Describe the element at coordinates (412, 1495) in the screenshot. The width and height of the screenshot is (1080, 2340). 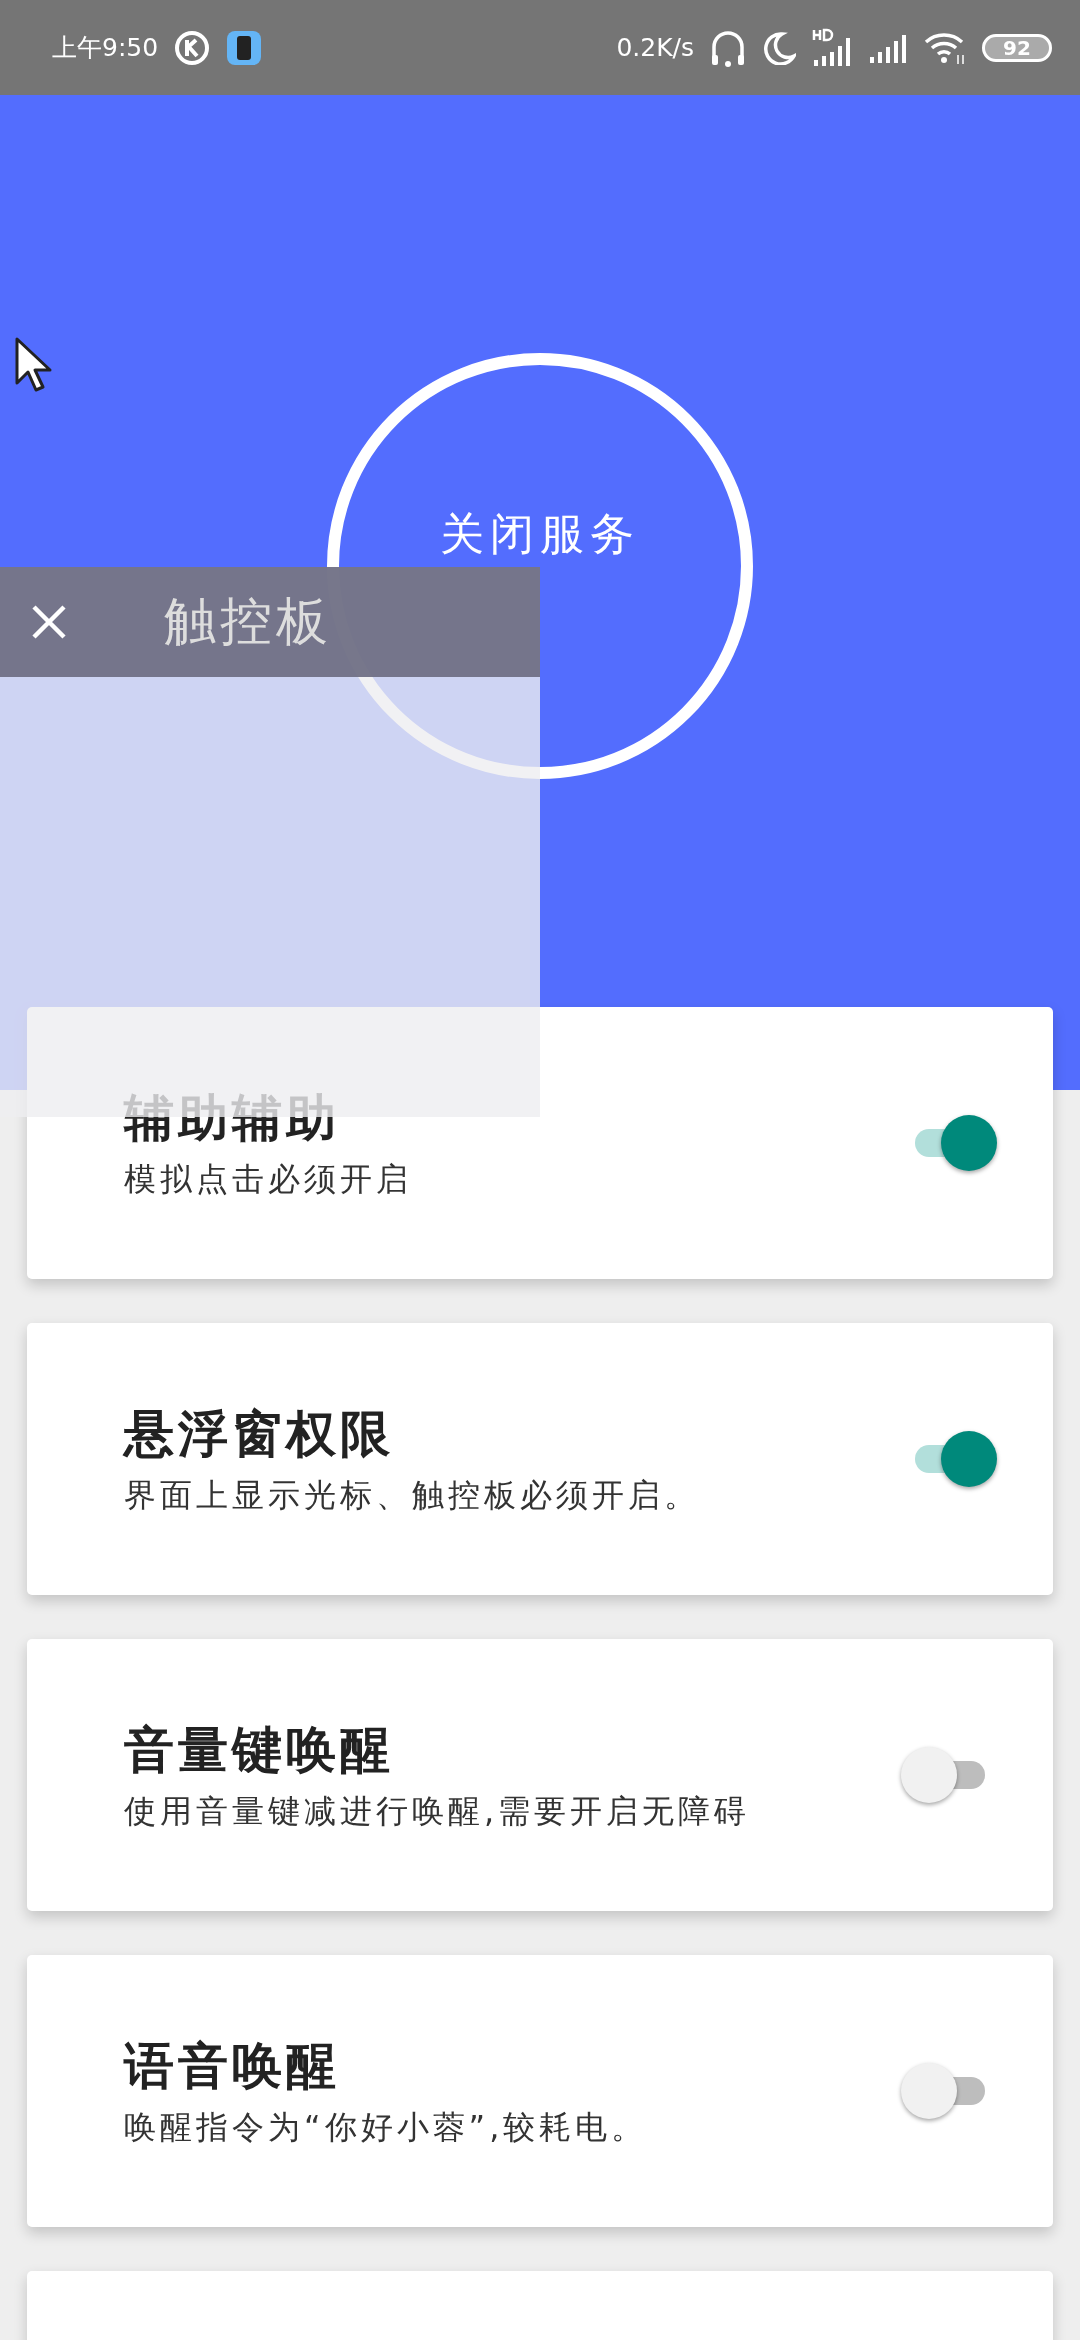
I see `setting-description: 界面上显示光标、触控板必须开启。` at that location.